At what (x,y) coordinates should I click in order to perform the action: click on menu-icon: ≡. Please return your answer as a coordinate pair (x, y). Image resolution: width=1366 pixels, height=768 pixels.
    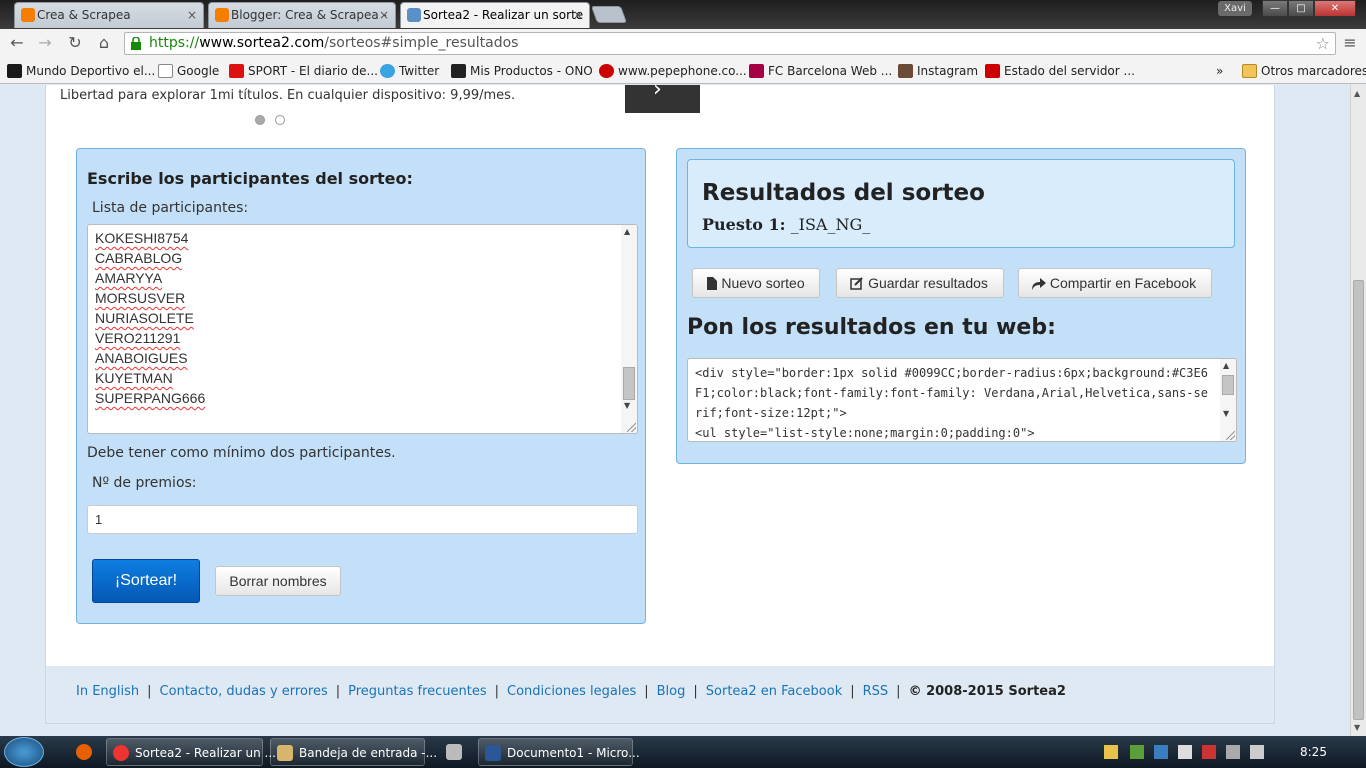
    Looking at the image, I should click on (1350, 42).